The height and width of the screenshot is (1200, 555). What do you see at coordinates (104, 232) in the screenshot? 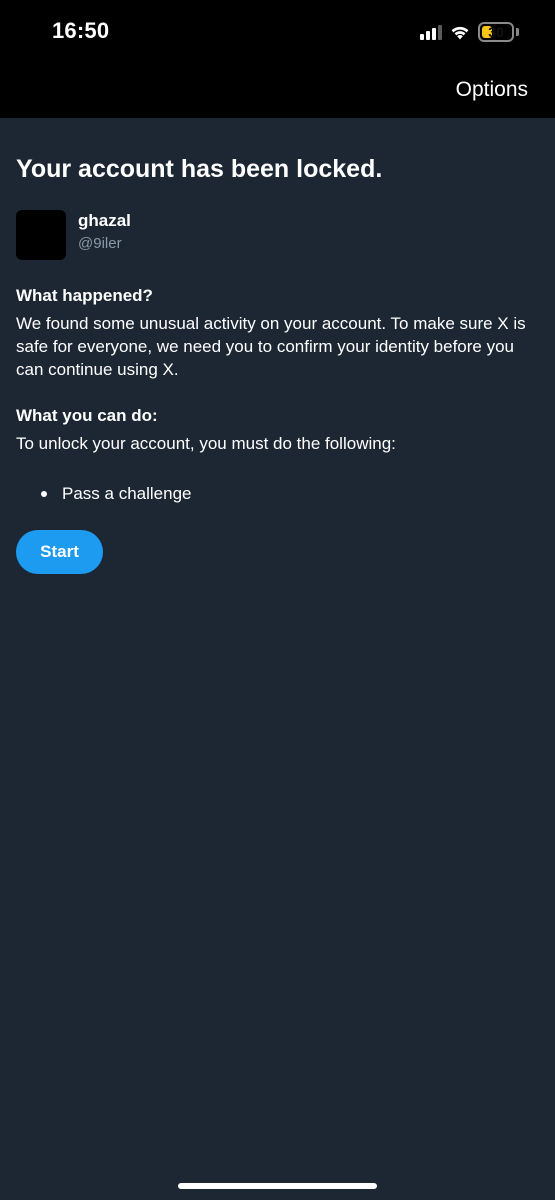
I see `account-names: ghazal @9iler` at bounding box center [104, 232].